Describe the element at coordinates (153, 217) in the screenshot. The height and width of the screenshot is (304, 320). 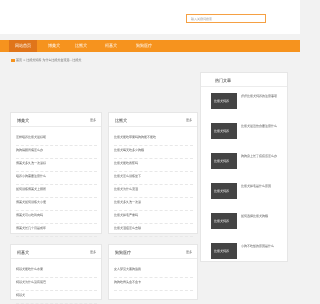
I see `list-item: 比熊犬掉毛严重吗` at that location.